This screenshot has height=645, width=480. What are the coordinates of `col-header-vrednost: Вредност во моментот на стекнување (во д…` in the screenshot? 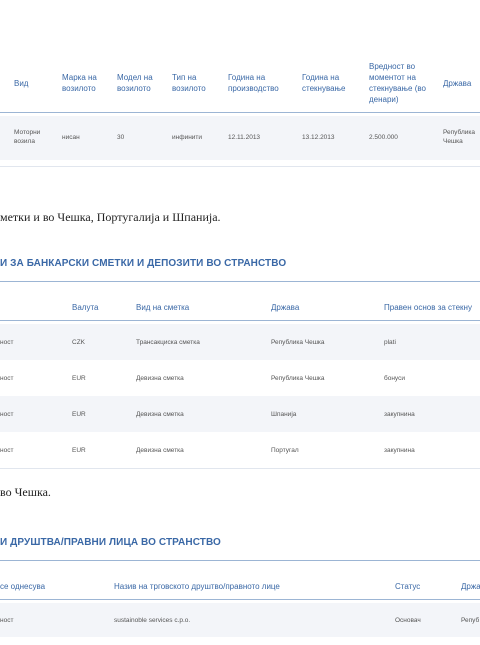 It's located at (397, 83).